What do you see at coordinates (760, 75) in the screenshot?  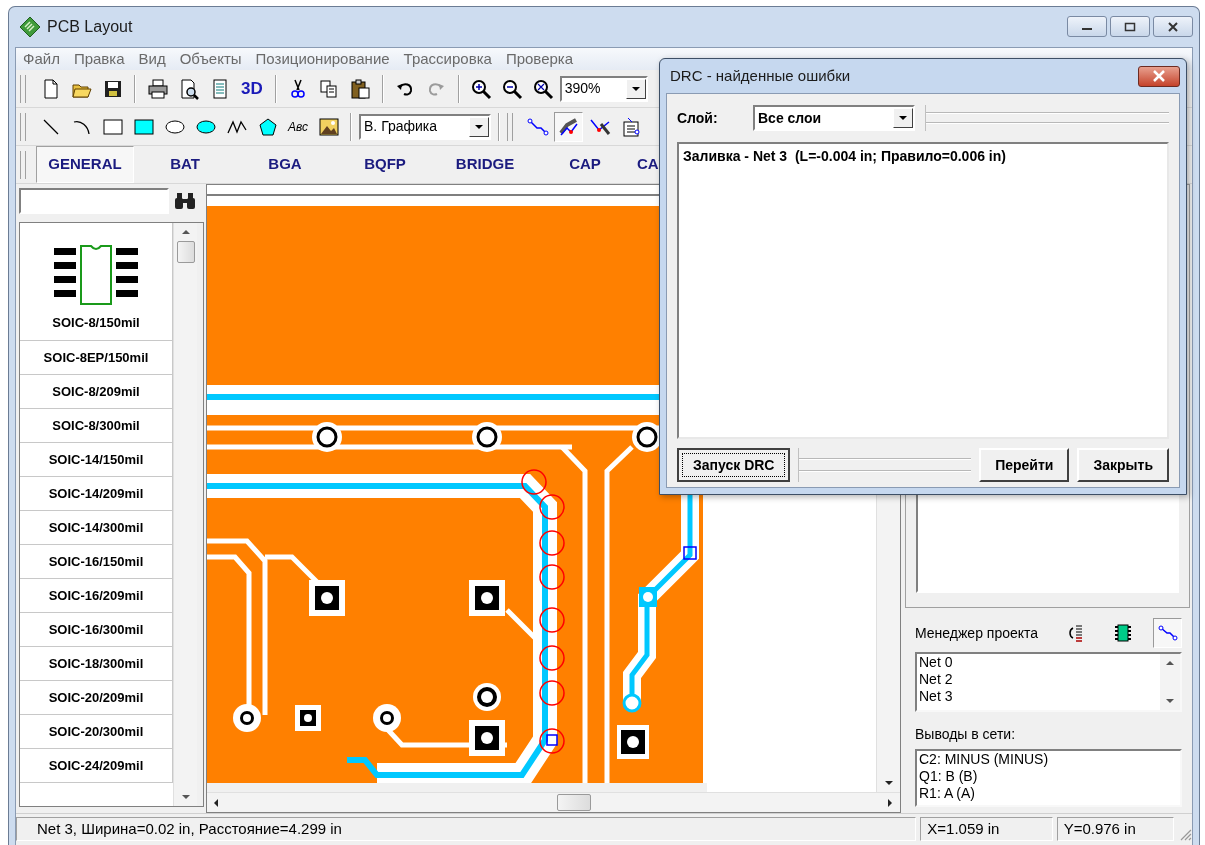 I see `dialog-title: DRC - найденные ошибки` at bounding box center [760, 75].